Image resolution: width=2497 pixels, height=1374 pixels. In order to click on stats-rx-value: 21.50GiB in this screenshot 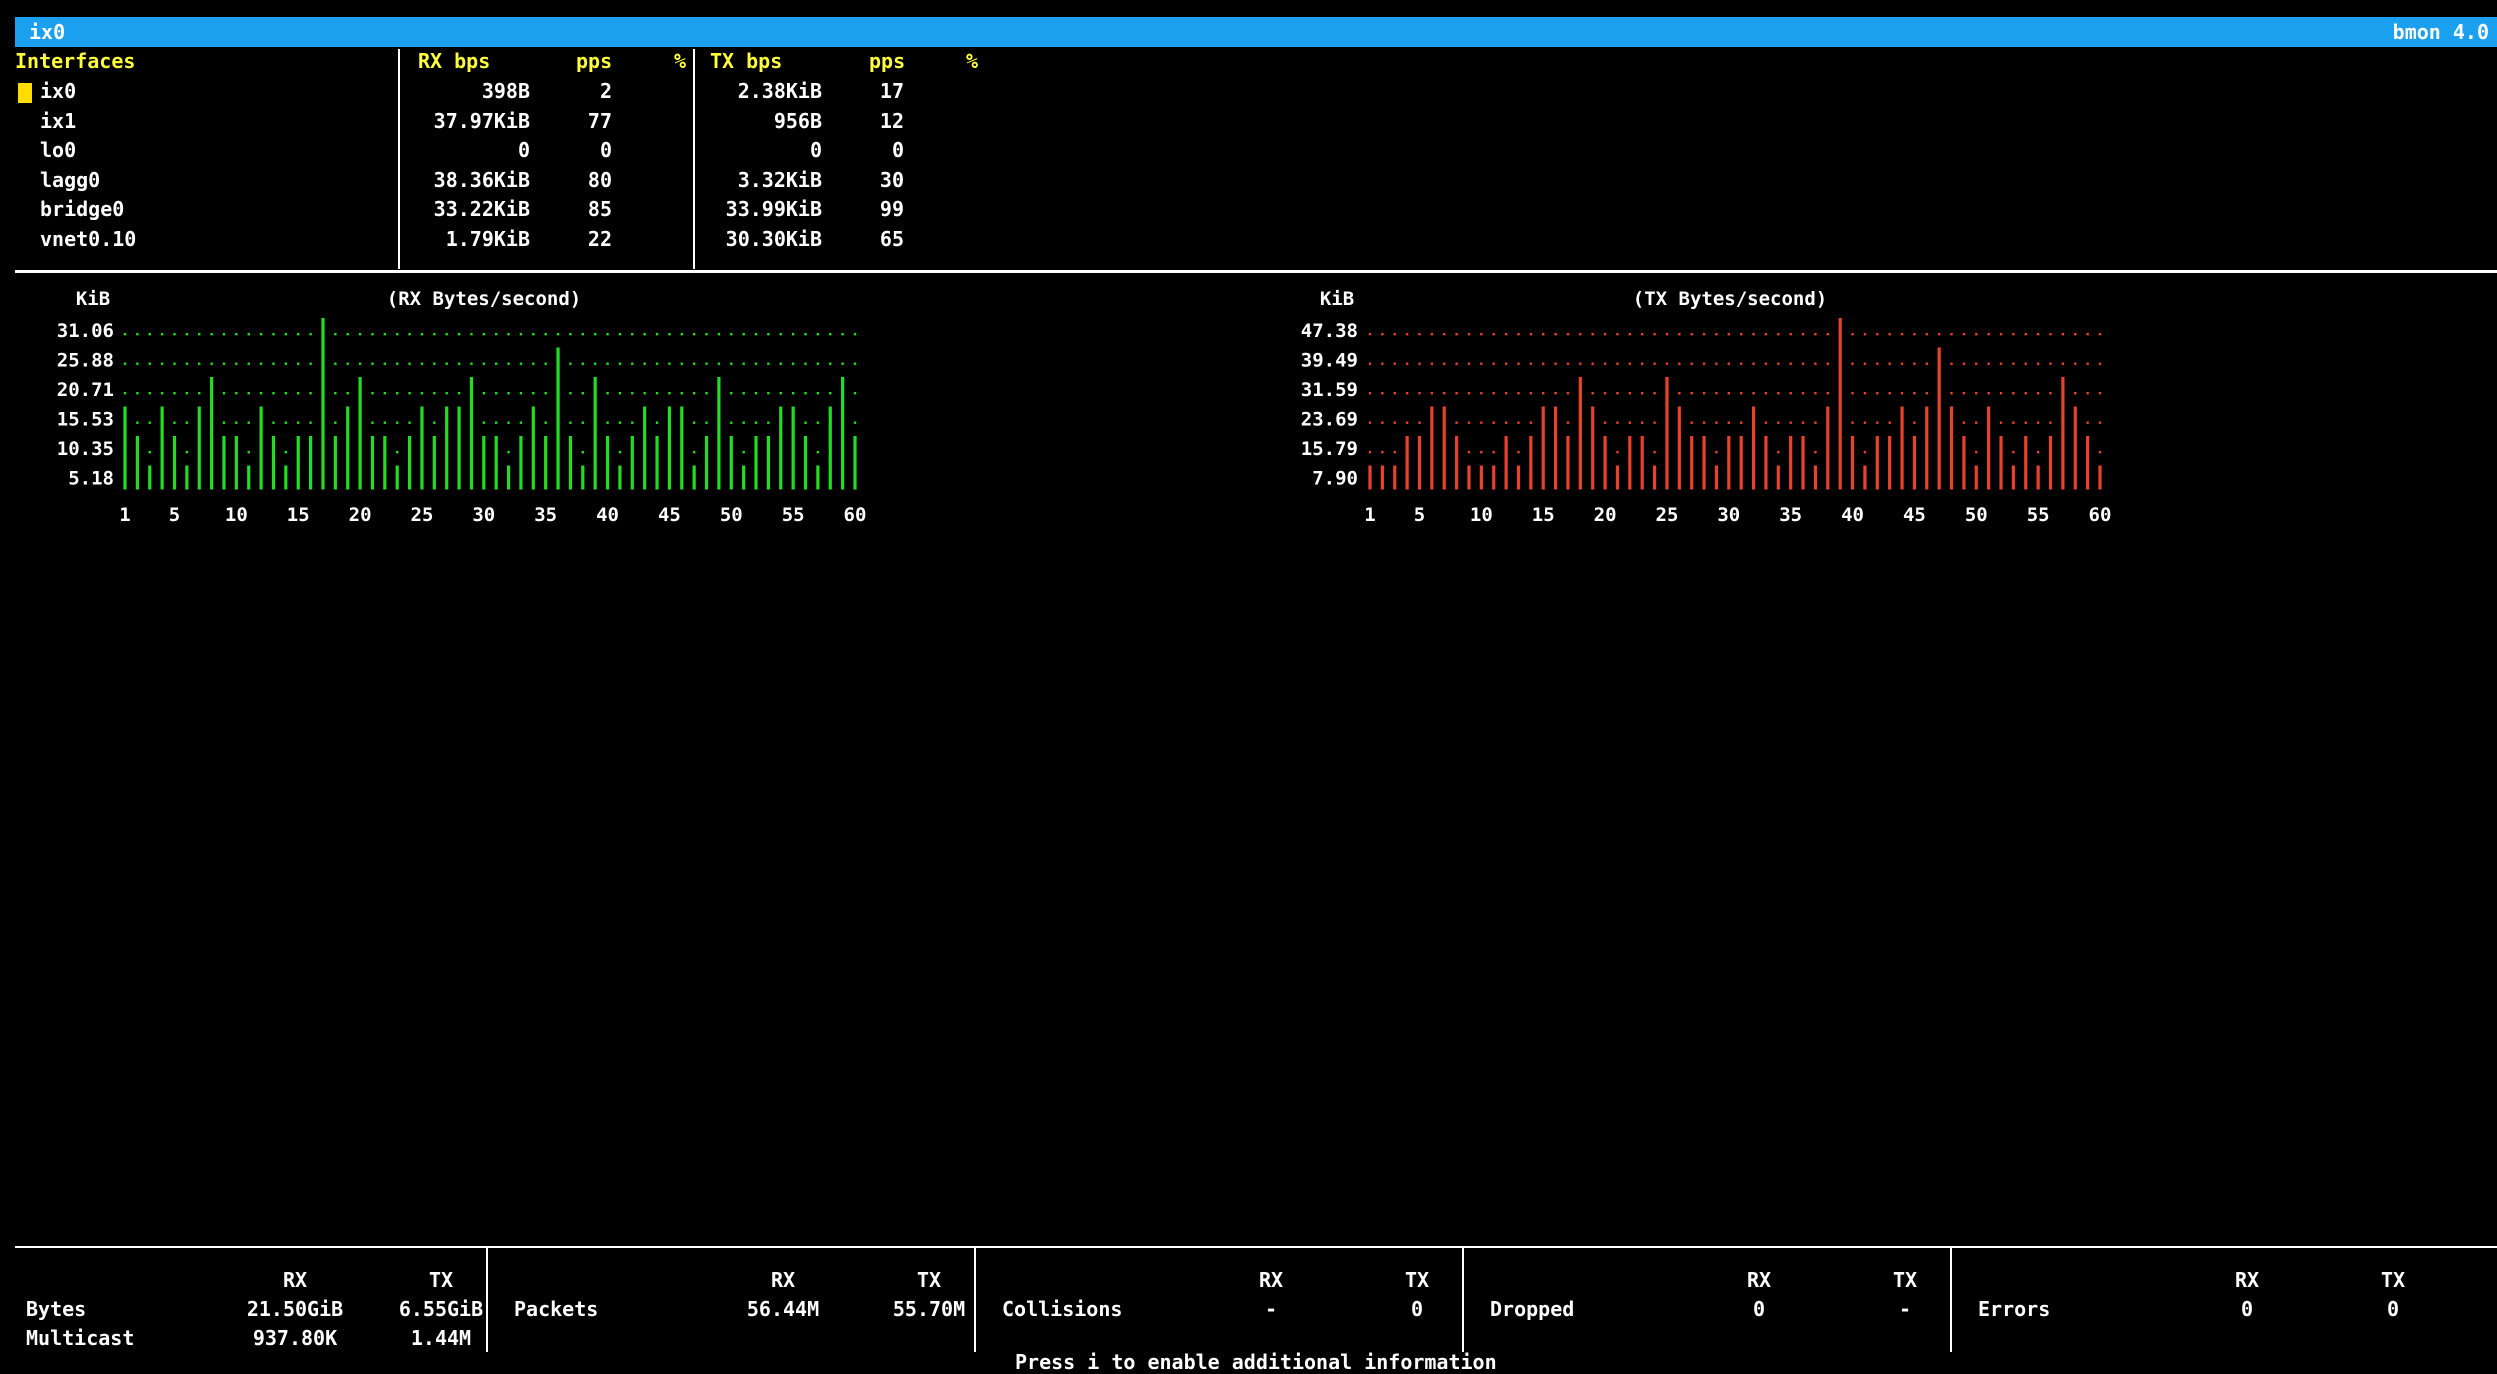, I will do `click(295, 1309)`.